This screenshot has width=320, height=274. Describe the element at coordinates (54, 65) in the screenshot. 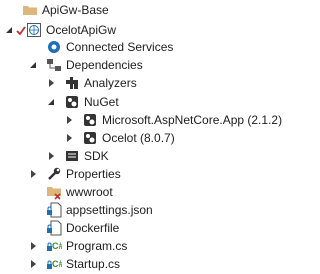

I see `dependencies-icon` at that location.